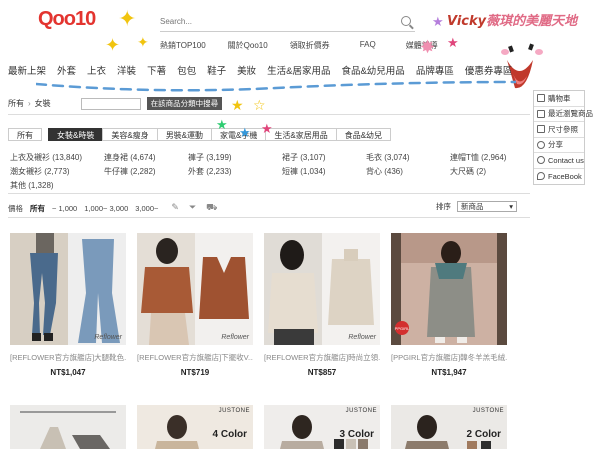  I want to click on blog-title-watermark: Vicky薇琪的美麗天地, so click(512, 21).